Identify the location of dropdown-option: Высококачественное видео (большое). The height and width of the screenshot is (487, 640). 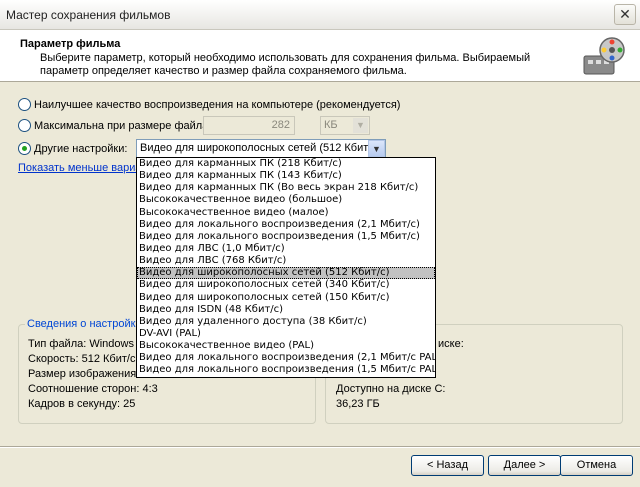
(286, 200).